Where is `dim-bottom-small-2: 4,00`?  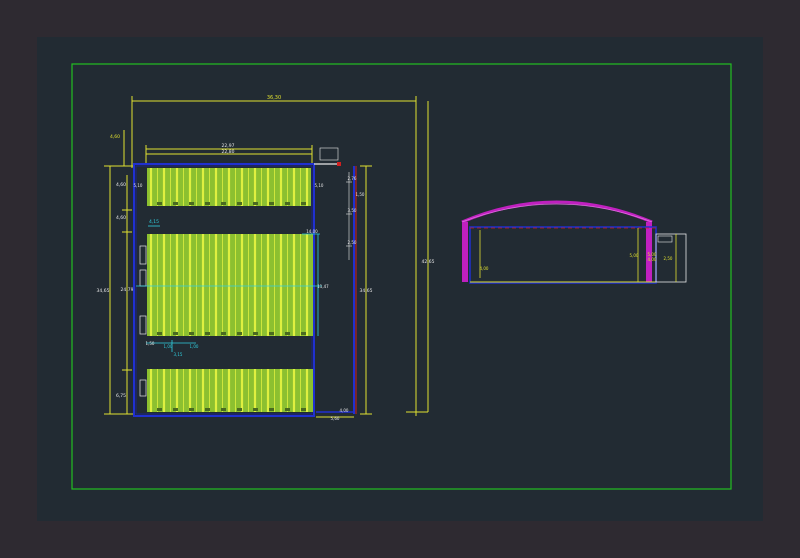 dim-bottom-small-2: 4,00 is located at coordinates (344, 410).